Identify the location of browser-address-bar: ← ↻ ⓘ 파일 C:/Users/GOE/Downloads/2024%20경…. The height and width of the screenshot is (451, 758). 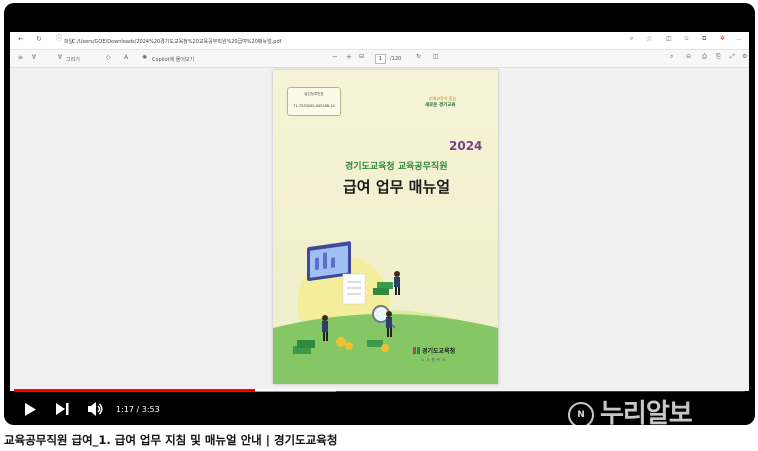
(379, 41).